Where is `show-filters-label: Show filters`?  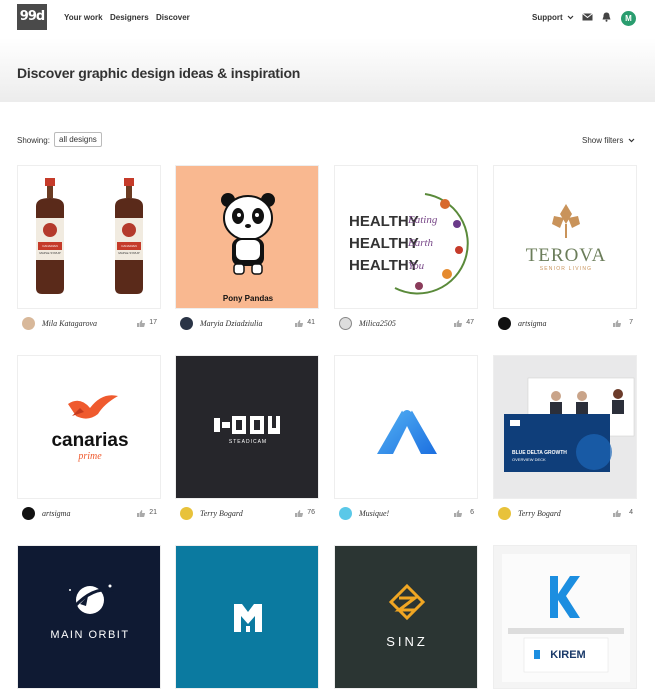
show-filters-label: Show filters is located at coordinates (603, 140).